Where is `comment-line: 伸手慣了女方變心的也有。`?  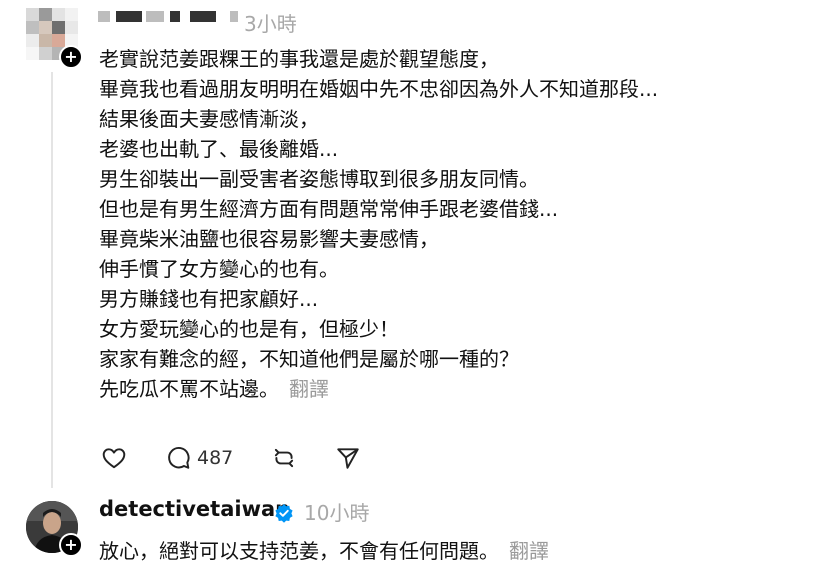
comment-line: 伸手慣了女方變心的也有。 is located at coordinates (219, 269).